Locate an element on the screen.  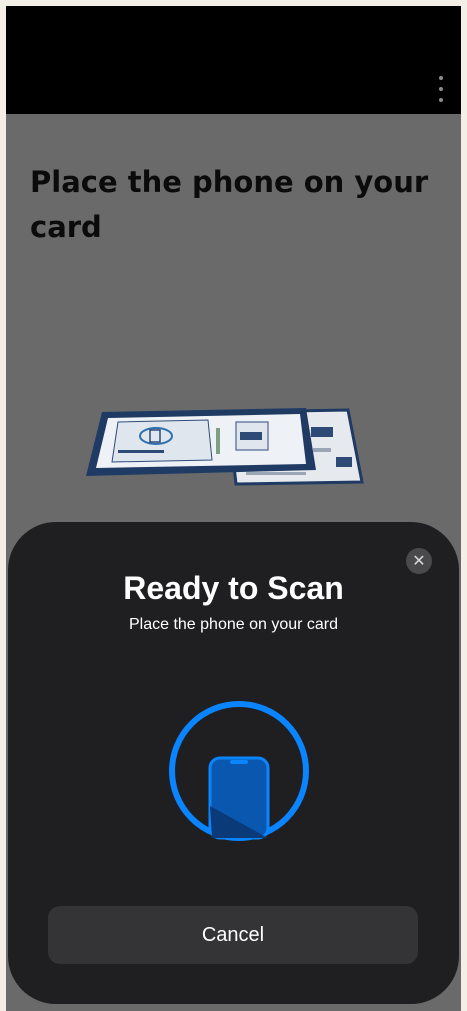
phone-in-circle-icon is located at coordinates (239, 771).